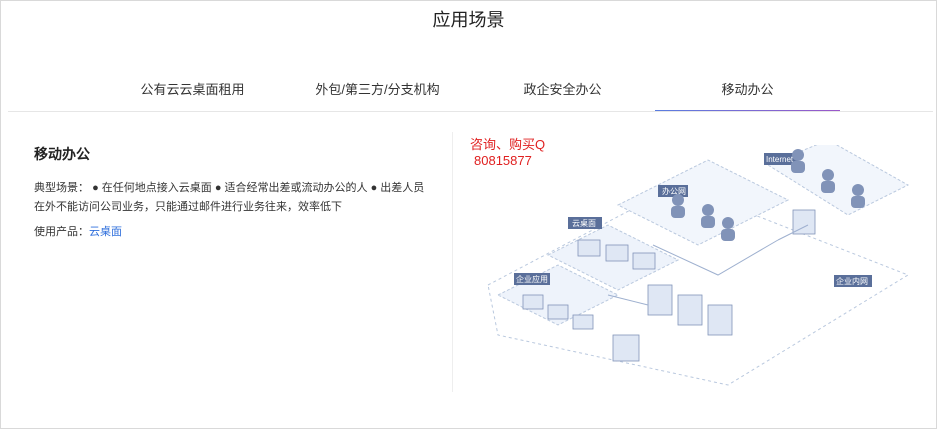  Describe the element at coordinates (105, 232) in the screenshot. I see `product-link-cloud-desktop: 云桌面` at that location.